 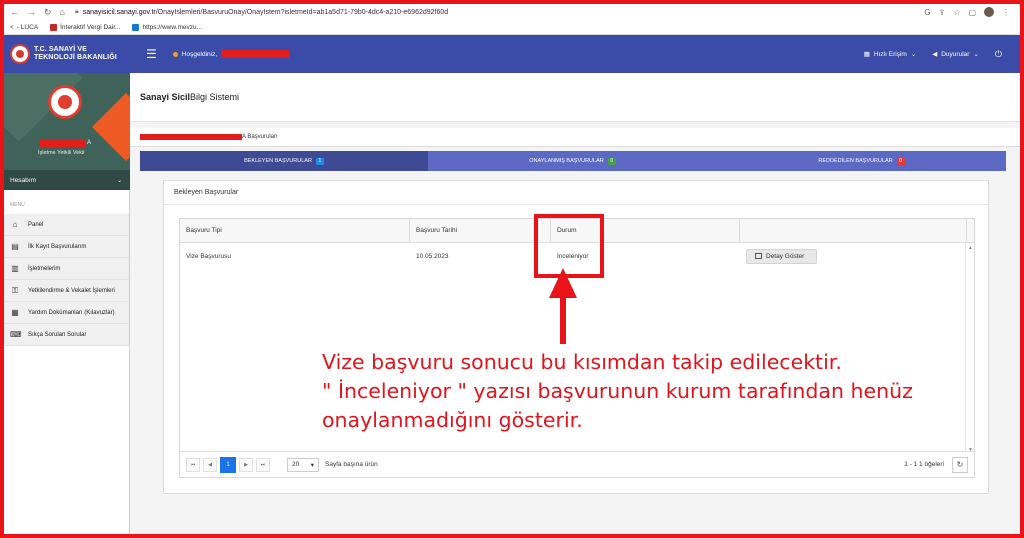 I want to click on column-header-actions, so click(x=853, y=230).